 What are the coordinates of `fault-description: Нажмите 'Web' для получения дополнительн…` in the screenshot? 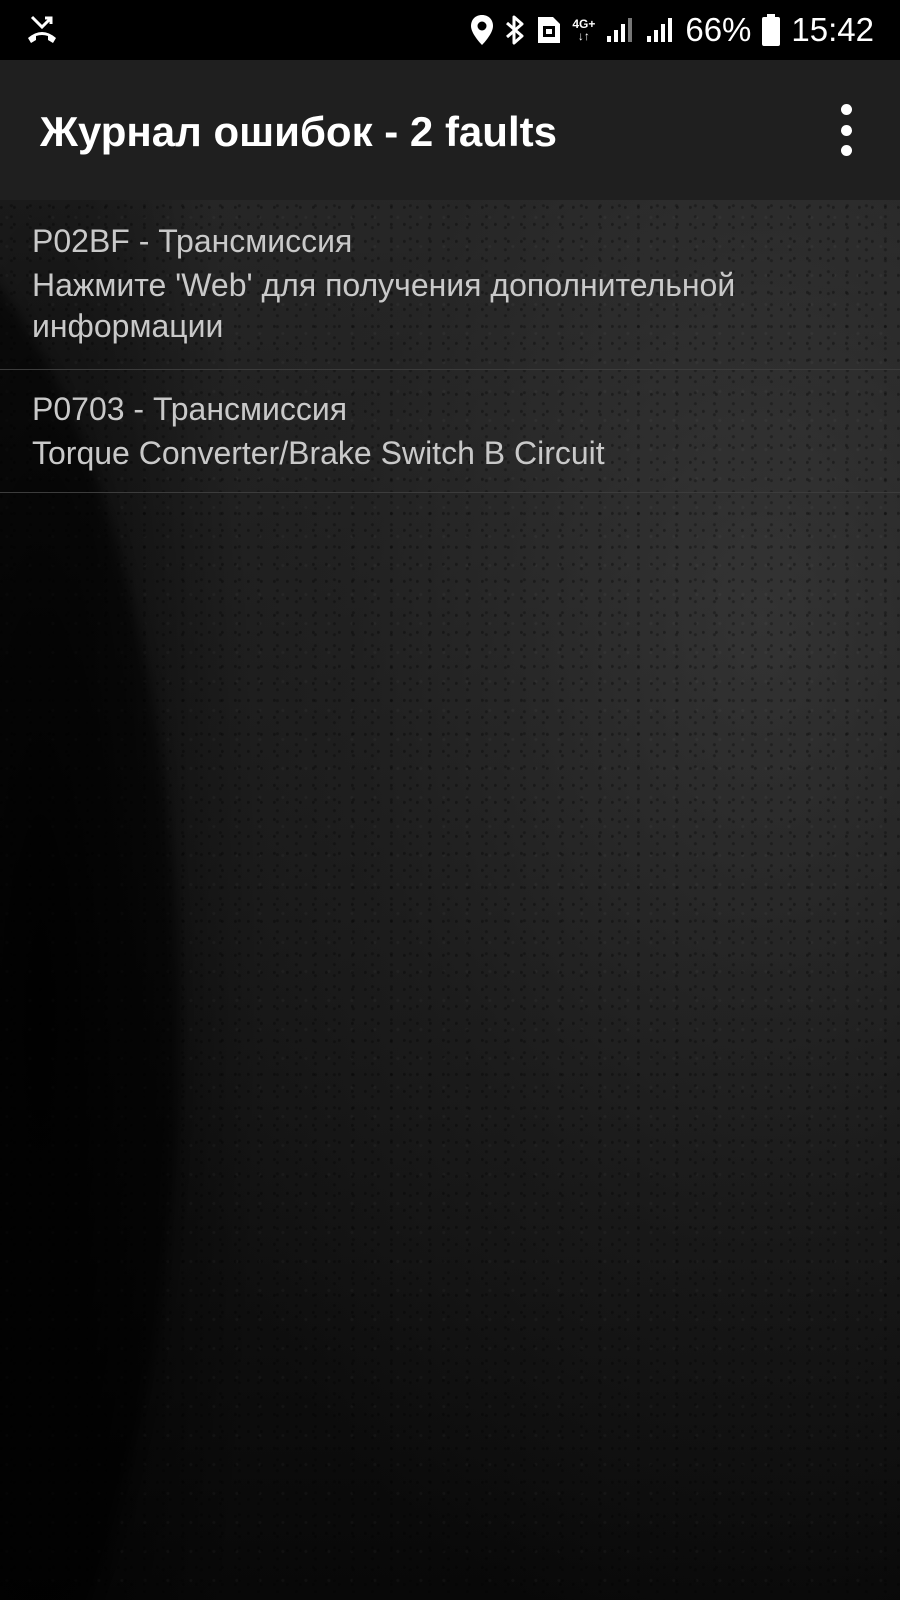 It's located at (384, 305).